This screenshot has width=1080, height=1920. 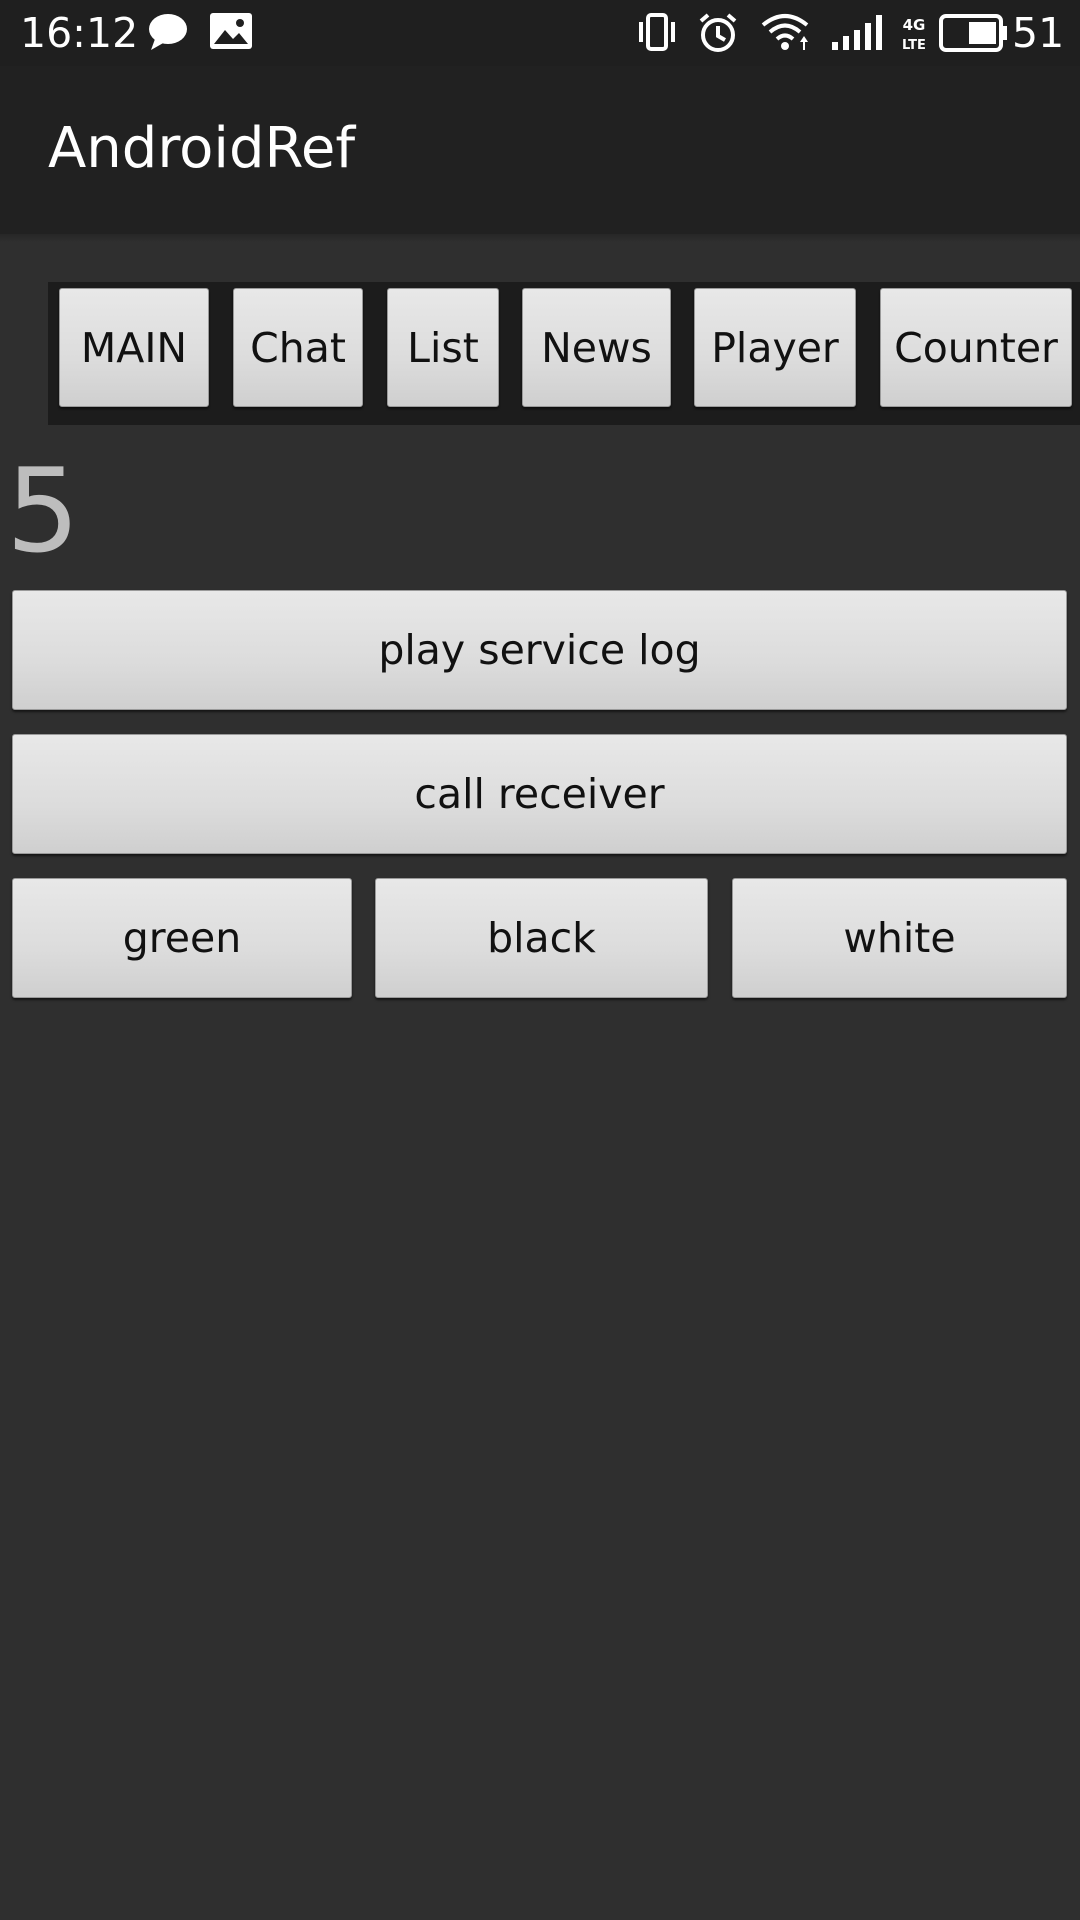 What do you see at coordinates (914, 45) in the screenshot?
I see `svg-text: LTE` at bounding box center [914, 45].